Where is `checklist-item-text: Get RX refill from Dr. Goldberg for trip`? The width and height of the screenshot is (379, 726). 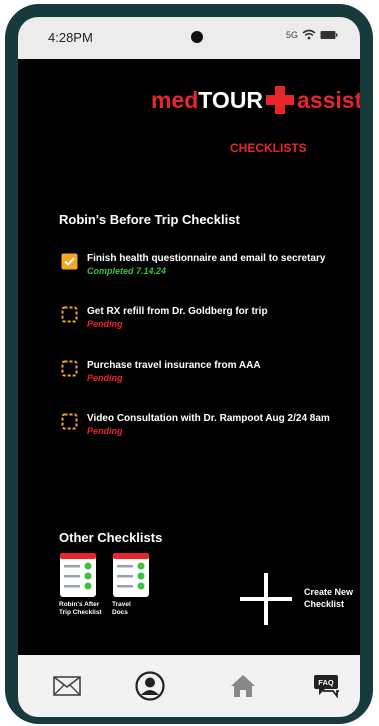 checklist-item-text: Get RX refill from Dr. Goldberg for trip is located at coordinates (177, 311).